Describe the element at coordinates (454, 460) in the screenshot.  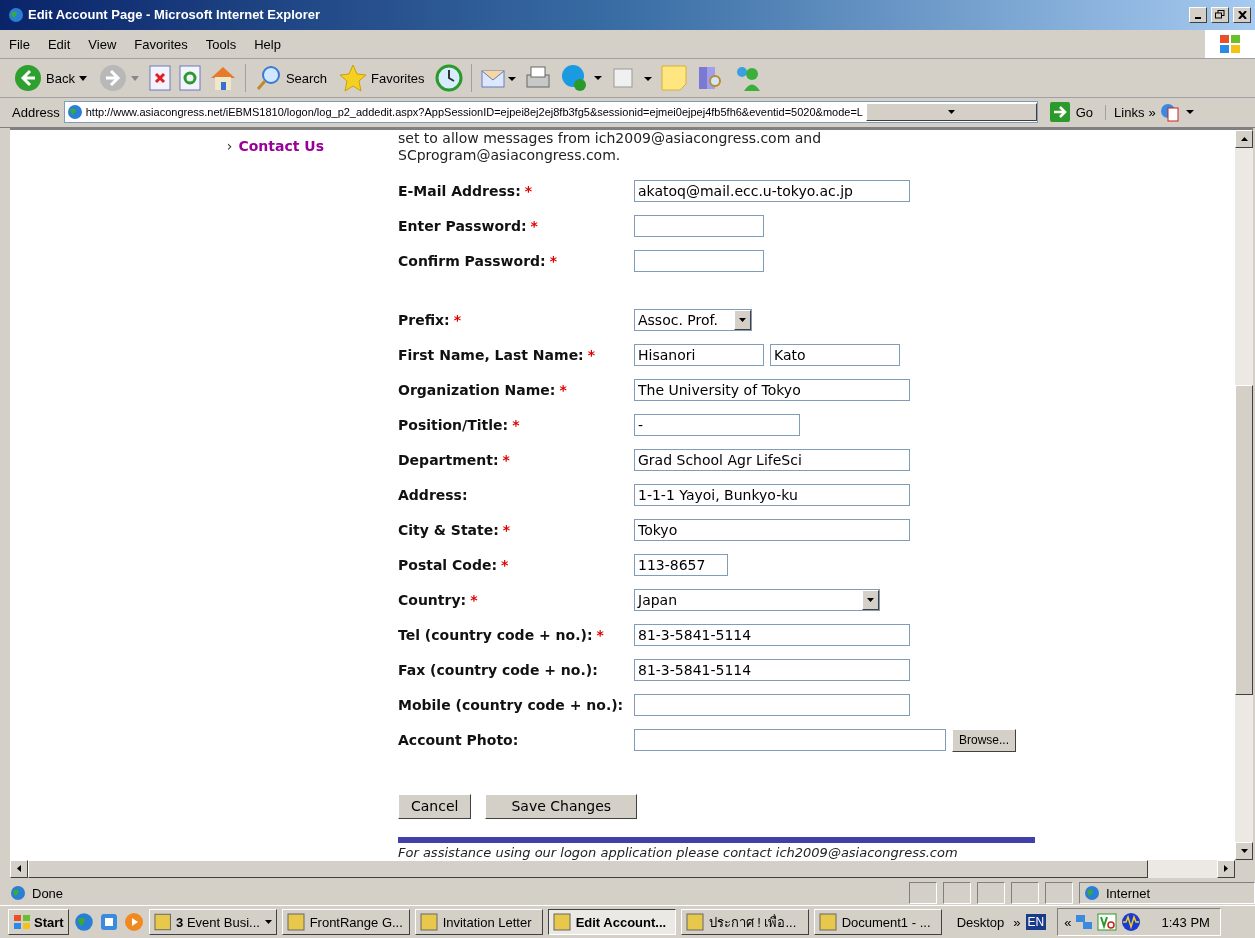
I see `field-label: Department: *` at that location.